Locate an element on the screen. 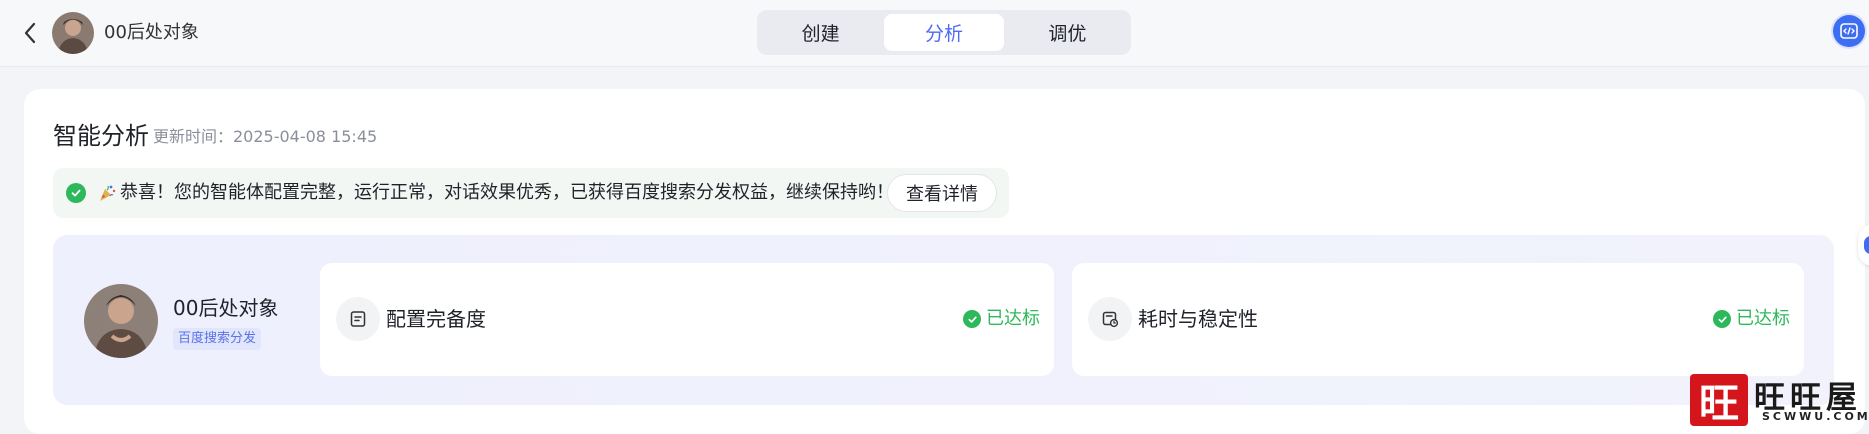 The image size is (1869, 434). document-icon is located at coordinates (358, 319).